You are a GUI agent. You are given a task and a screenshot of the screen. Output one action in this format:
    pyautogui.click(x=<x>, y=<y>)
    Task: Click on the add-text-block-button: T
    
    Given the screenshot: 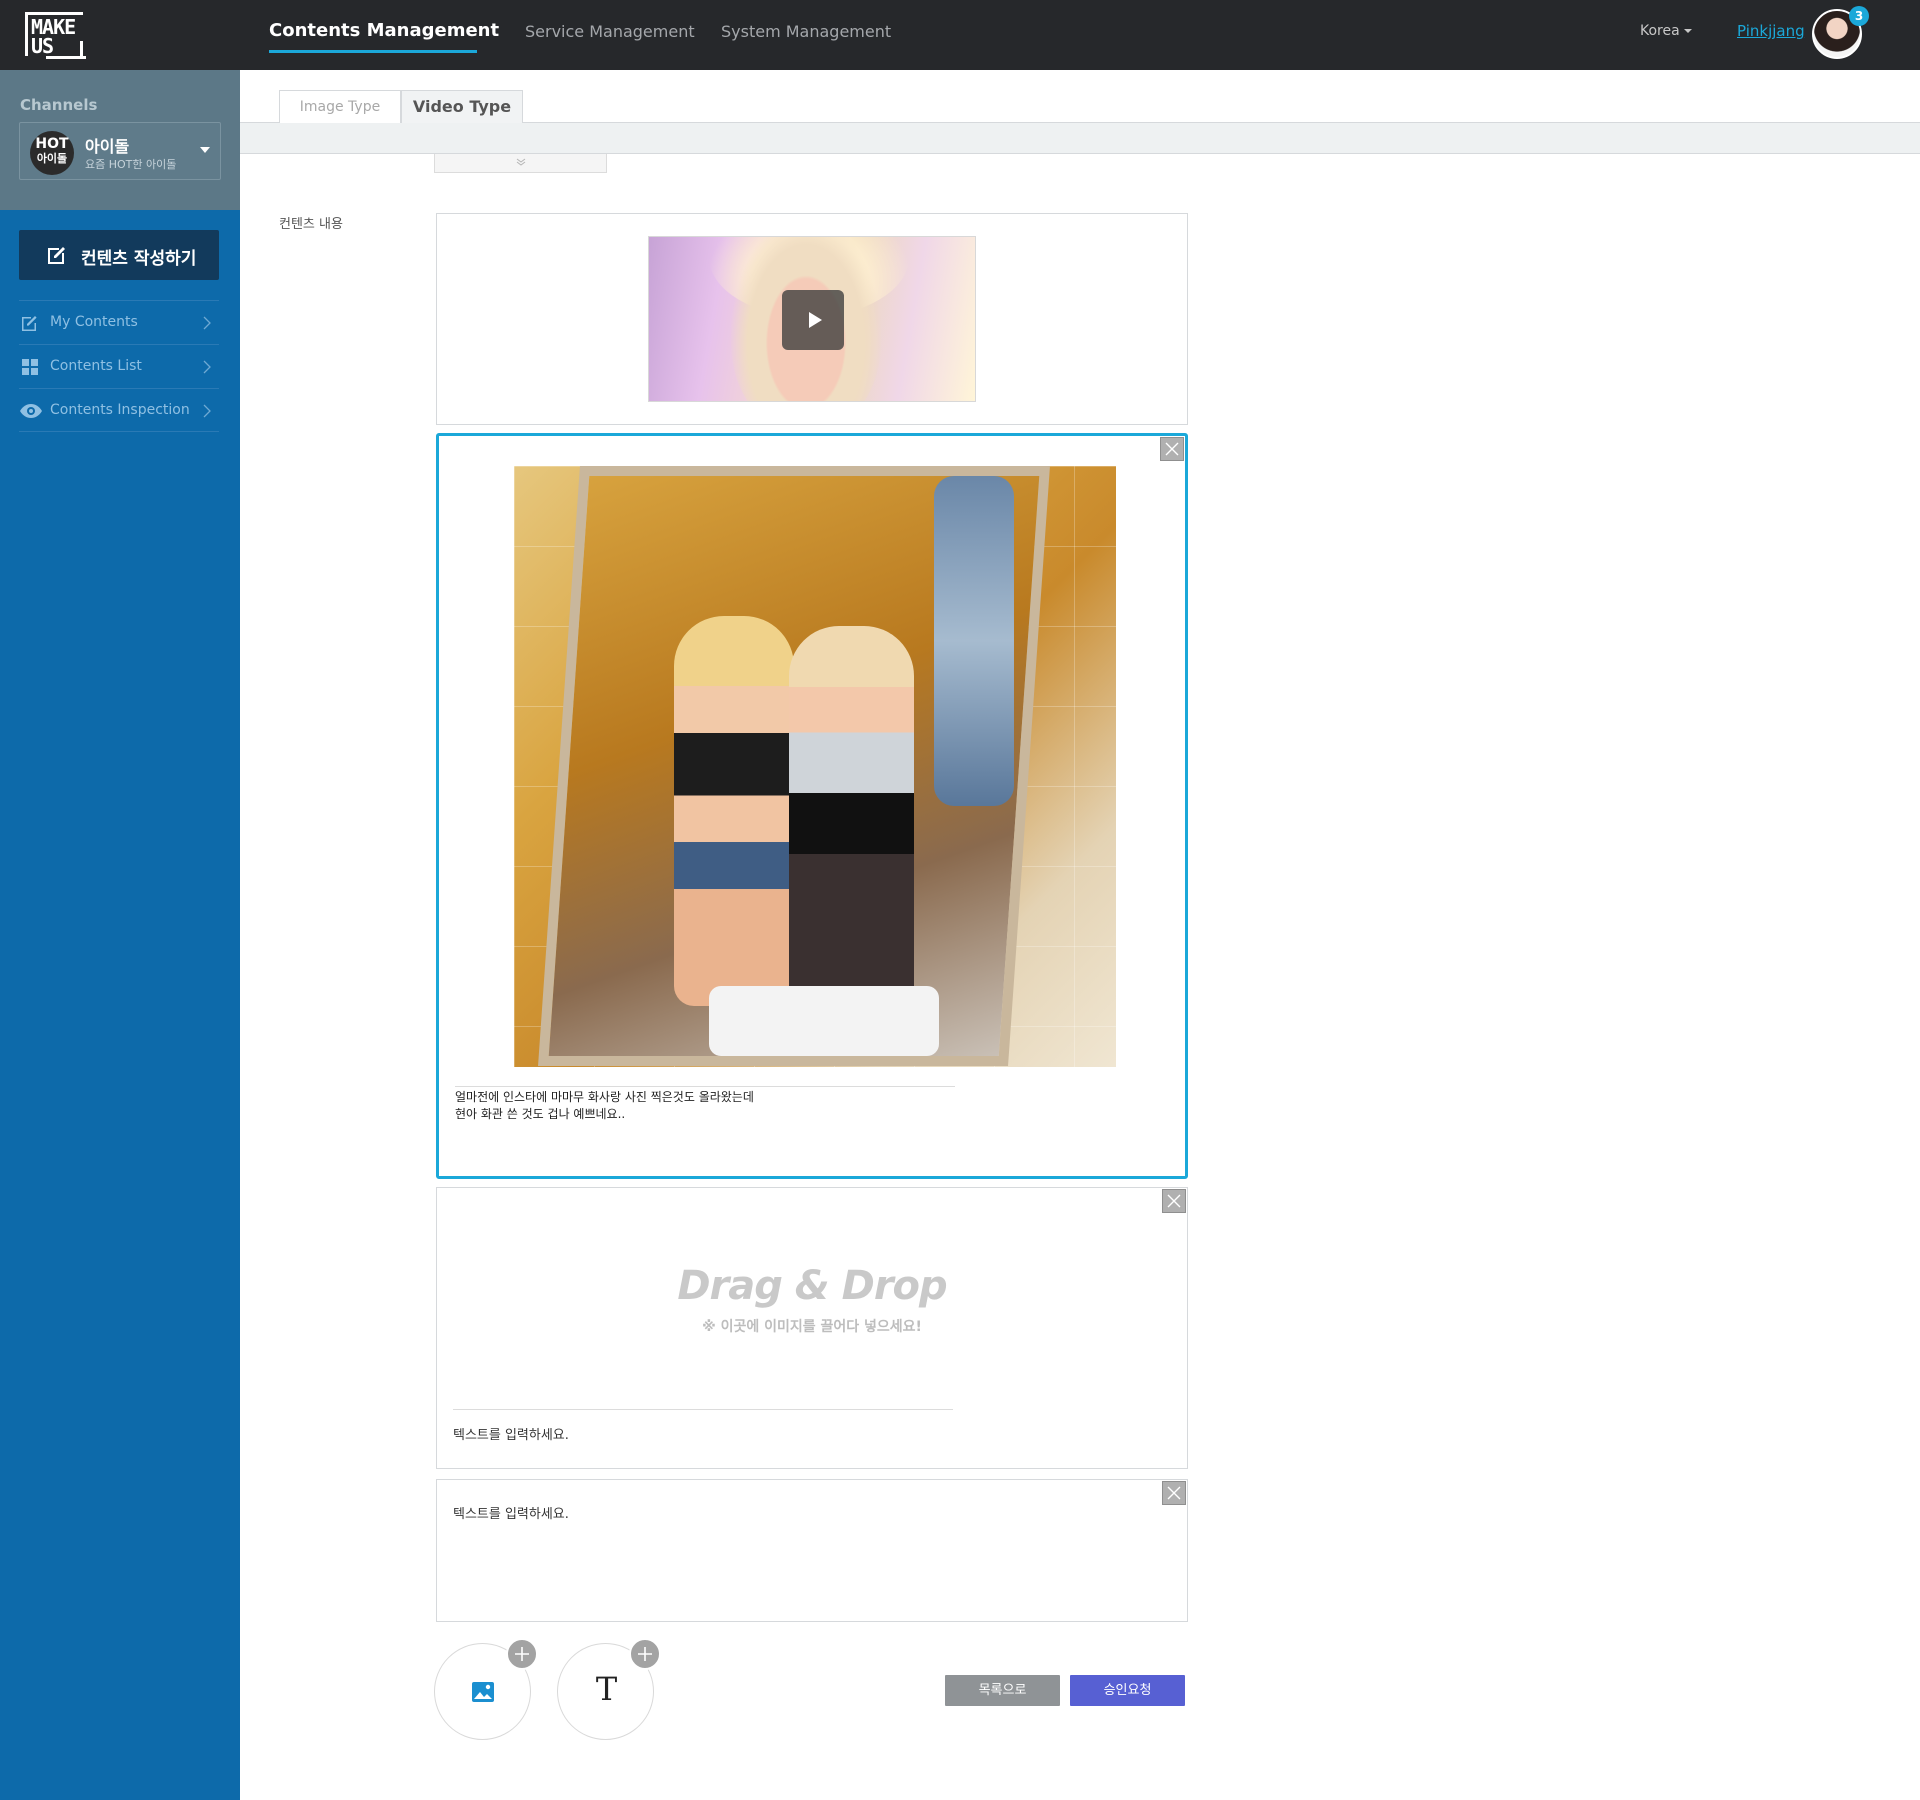 What is the action you would take?
    pyautogui.click(x=609, y=1689)
    